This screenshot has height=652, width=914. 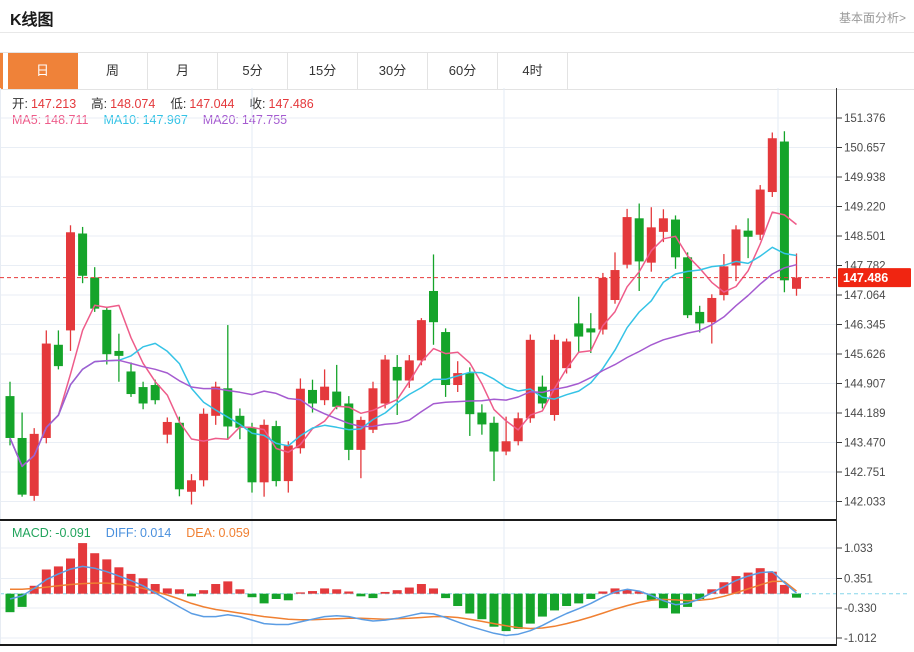 I want to click on tab-15分: 15分, so click(x=323, y=71).